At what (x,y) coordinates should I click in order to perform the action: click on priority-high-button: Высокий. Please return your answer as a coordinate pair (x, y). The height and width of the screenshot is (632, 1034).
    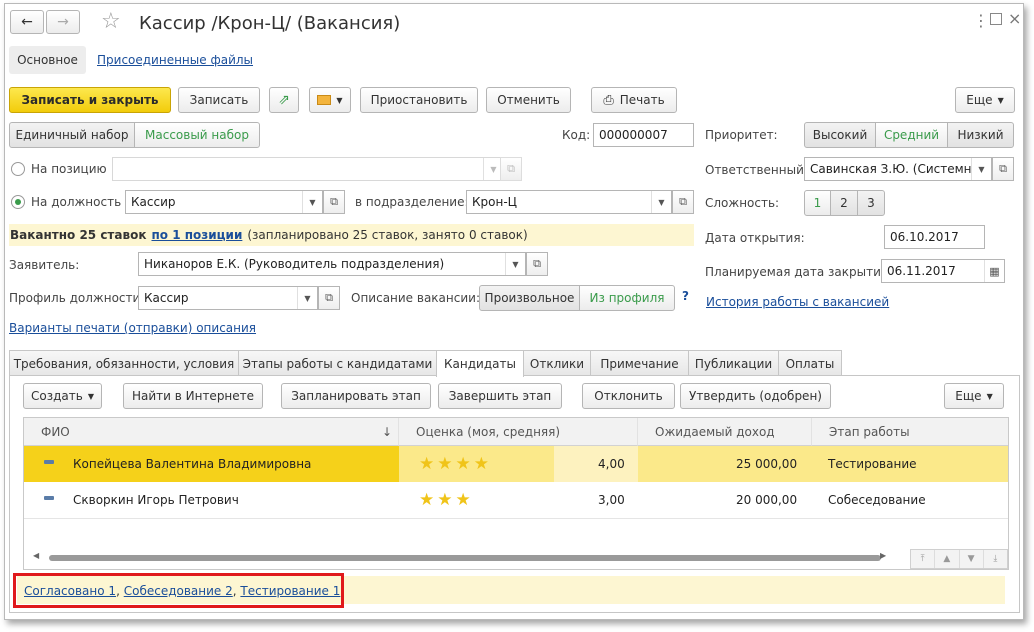
    Looking at the image, I should click on (840, 135).